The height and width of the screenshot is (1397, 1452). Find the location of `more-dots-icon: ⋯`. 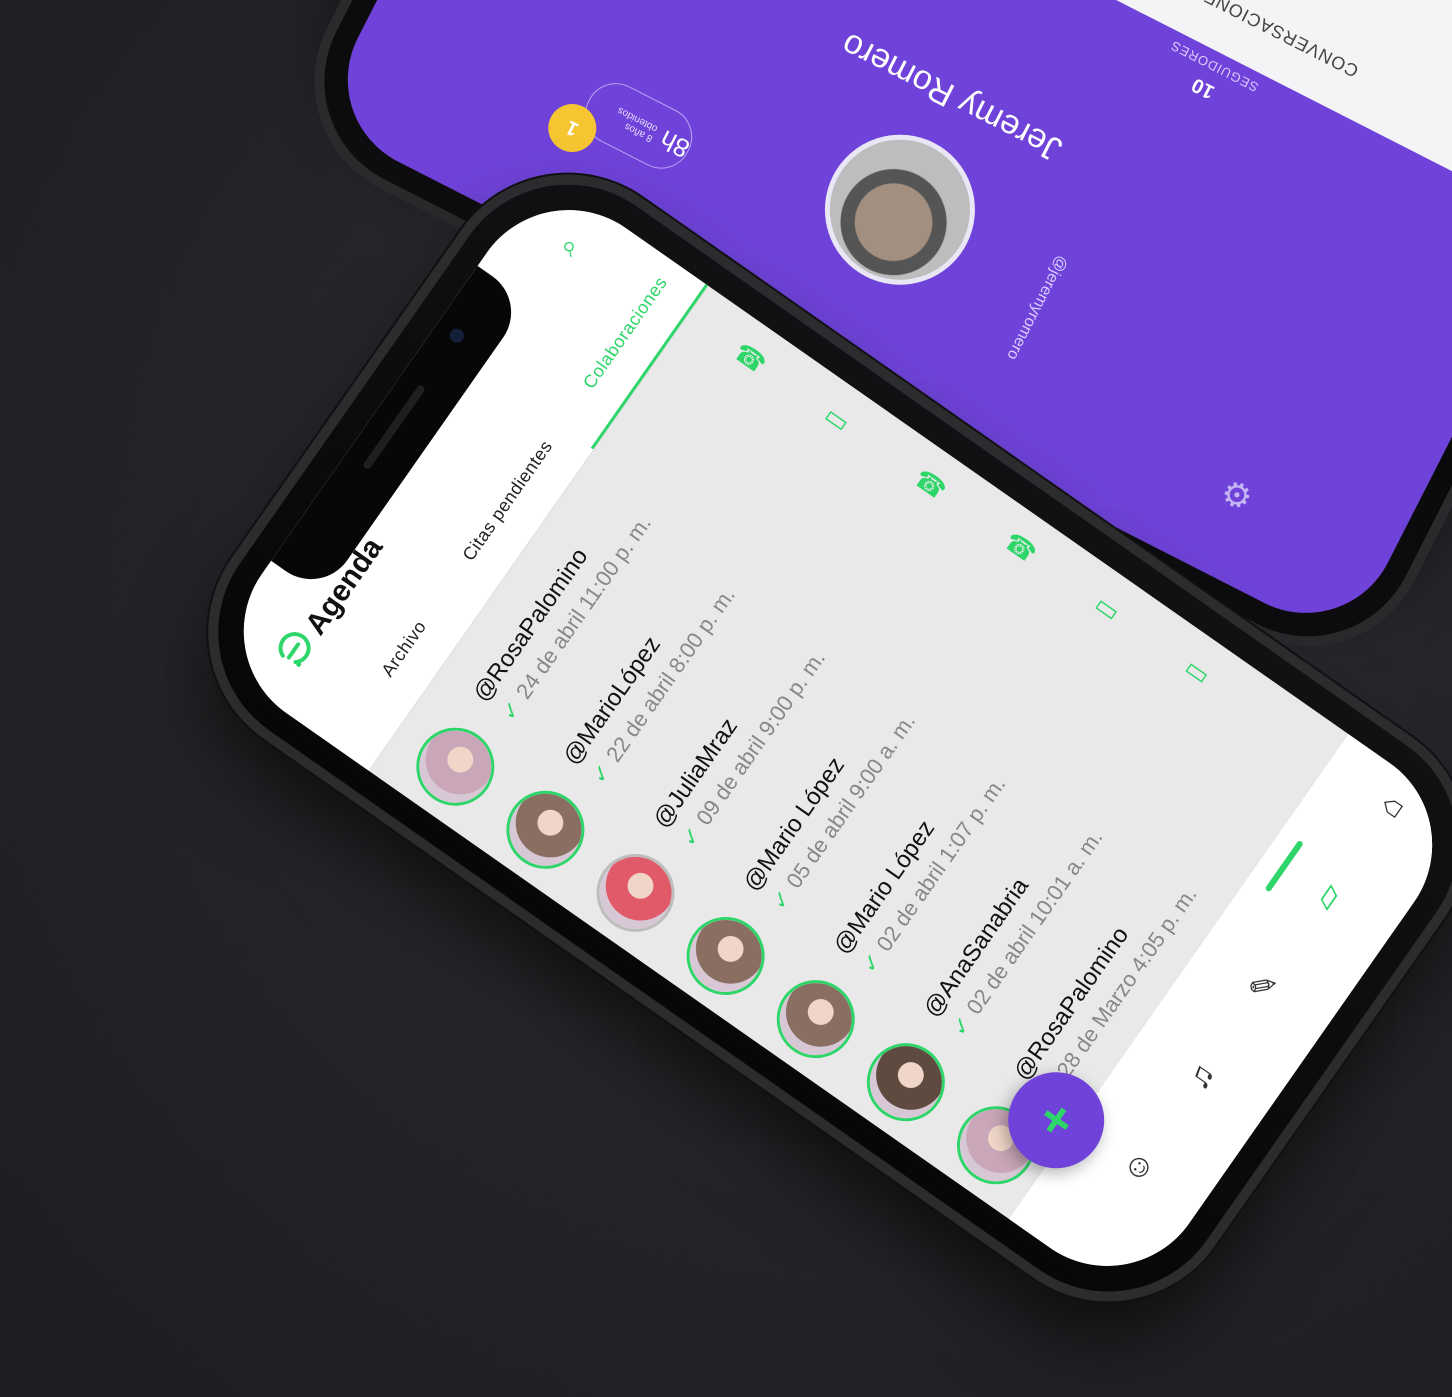

more-dots-icon: ⋯ is located at coordinates (545, 200).